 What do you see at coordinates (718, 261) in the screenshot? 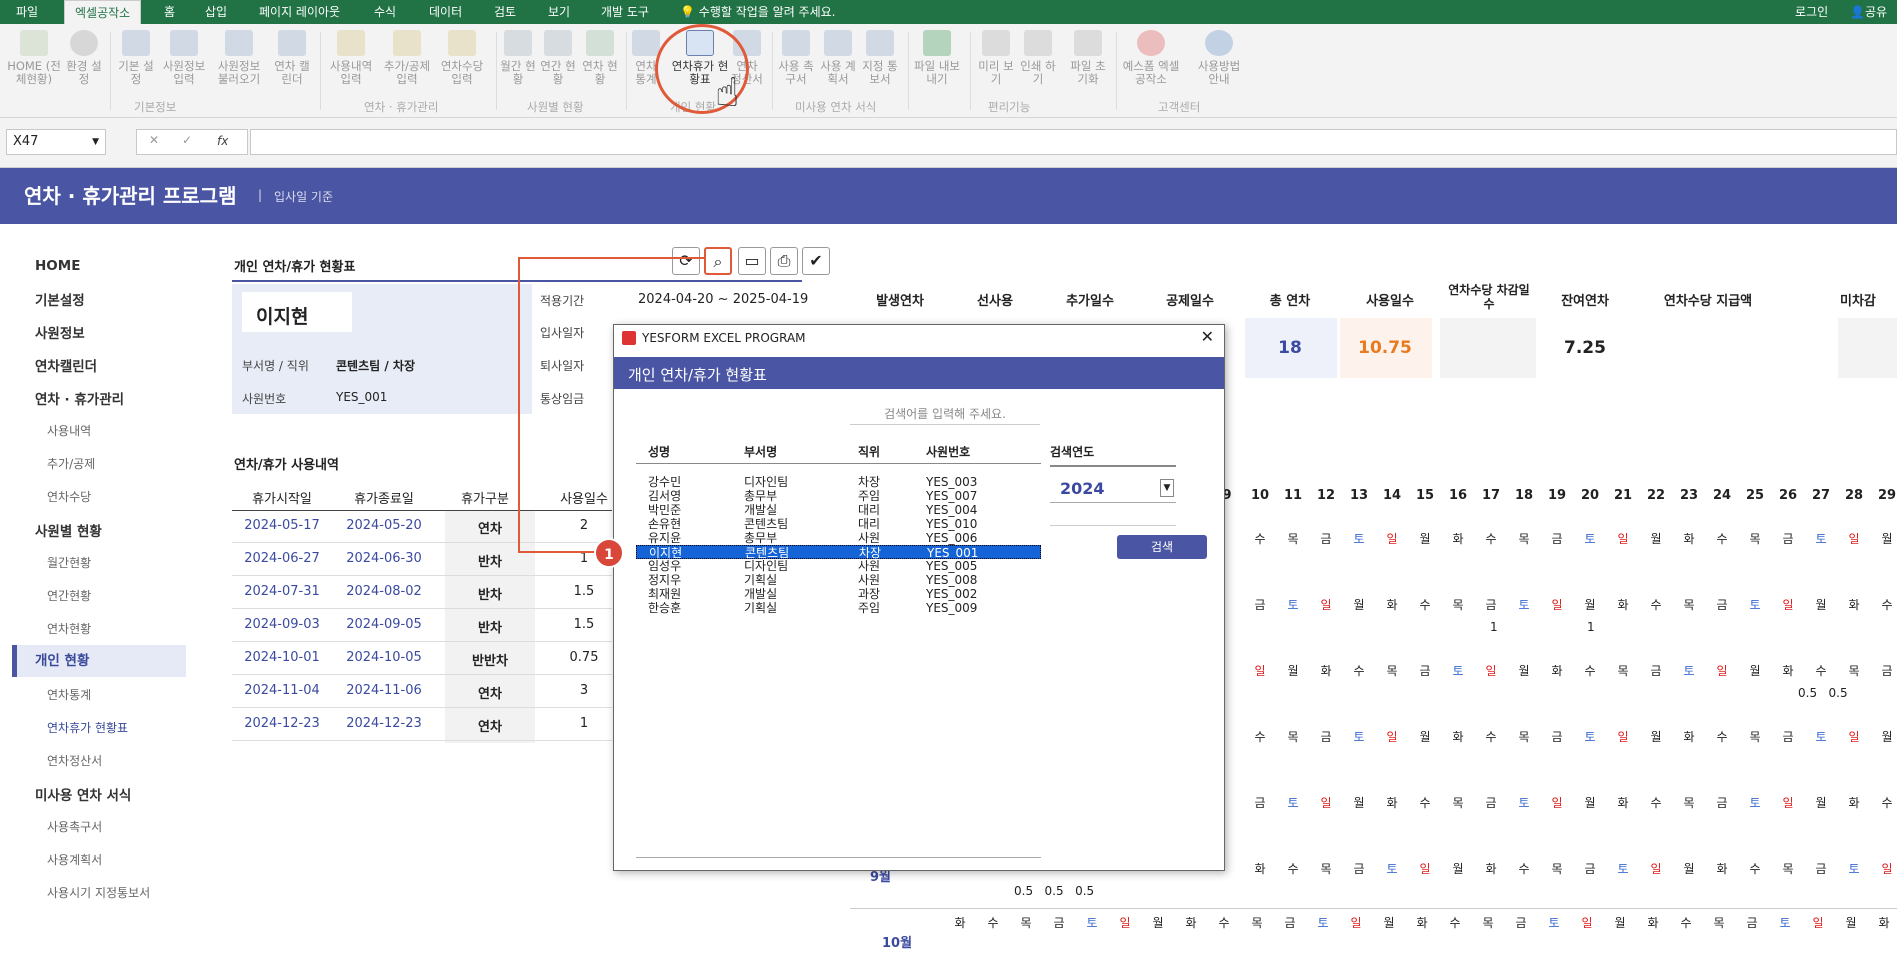
I see `search-icon: ⌕` at bounding box center [718, 261].